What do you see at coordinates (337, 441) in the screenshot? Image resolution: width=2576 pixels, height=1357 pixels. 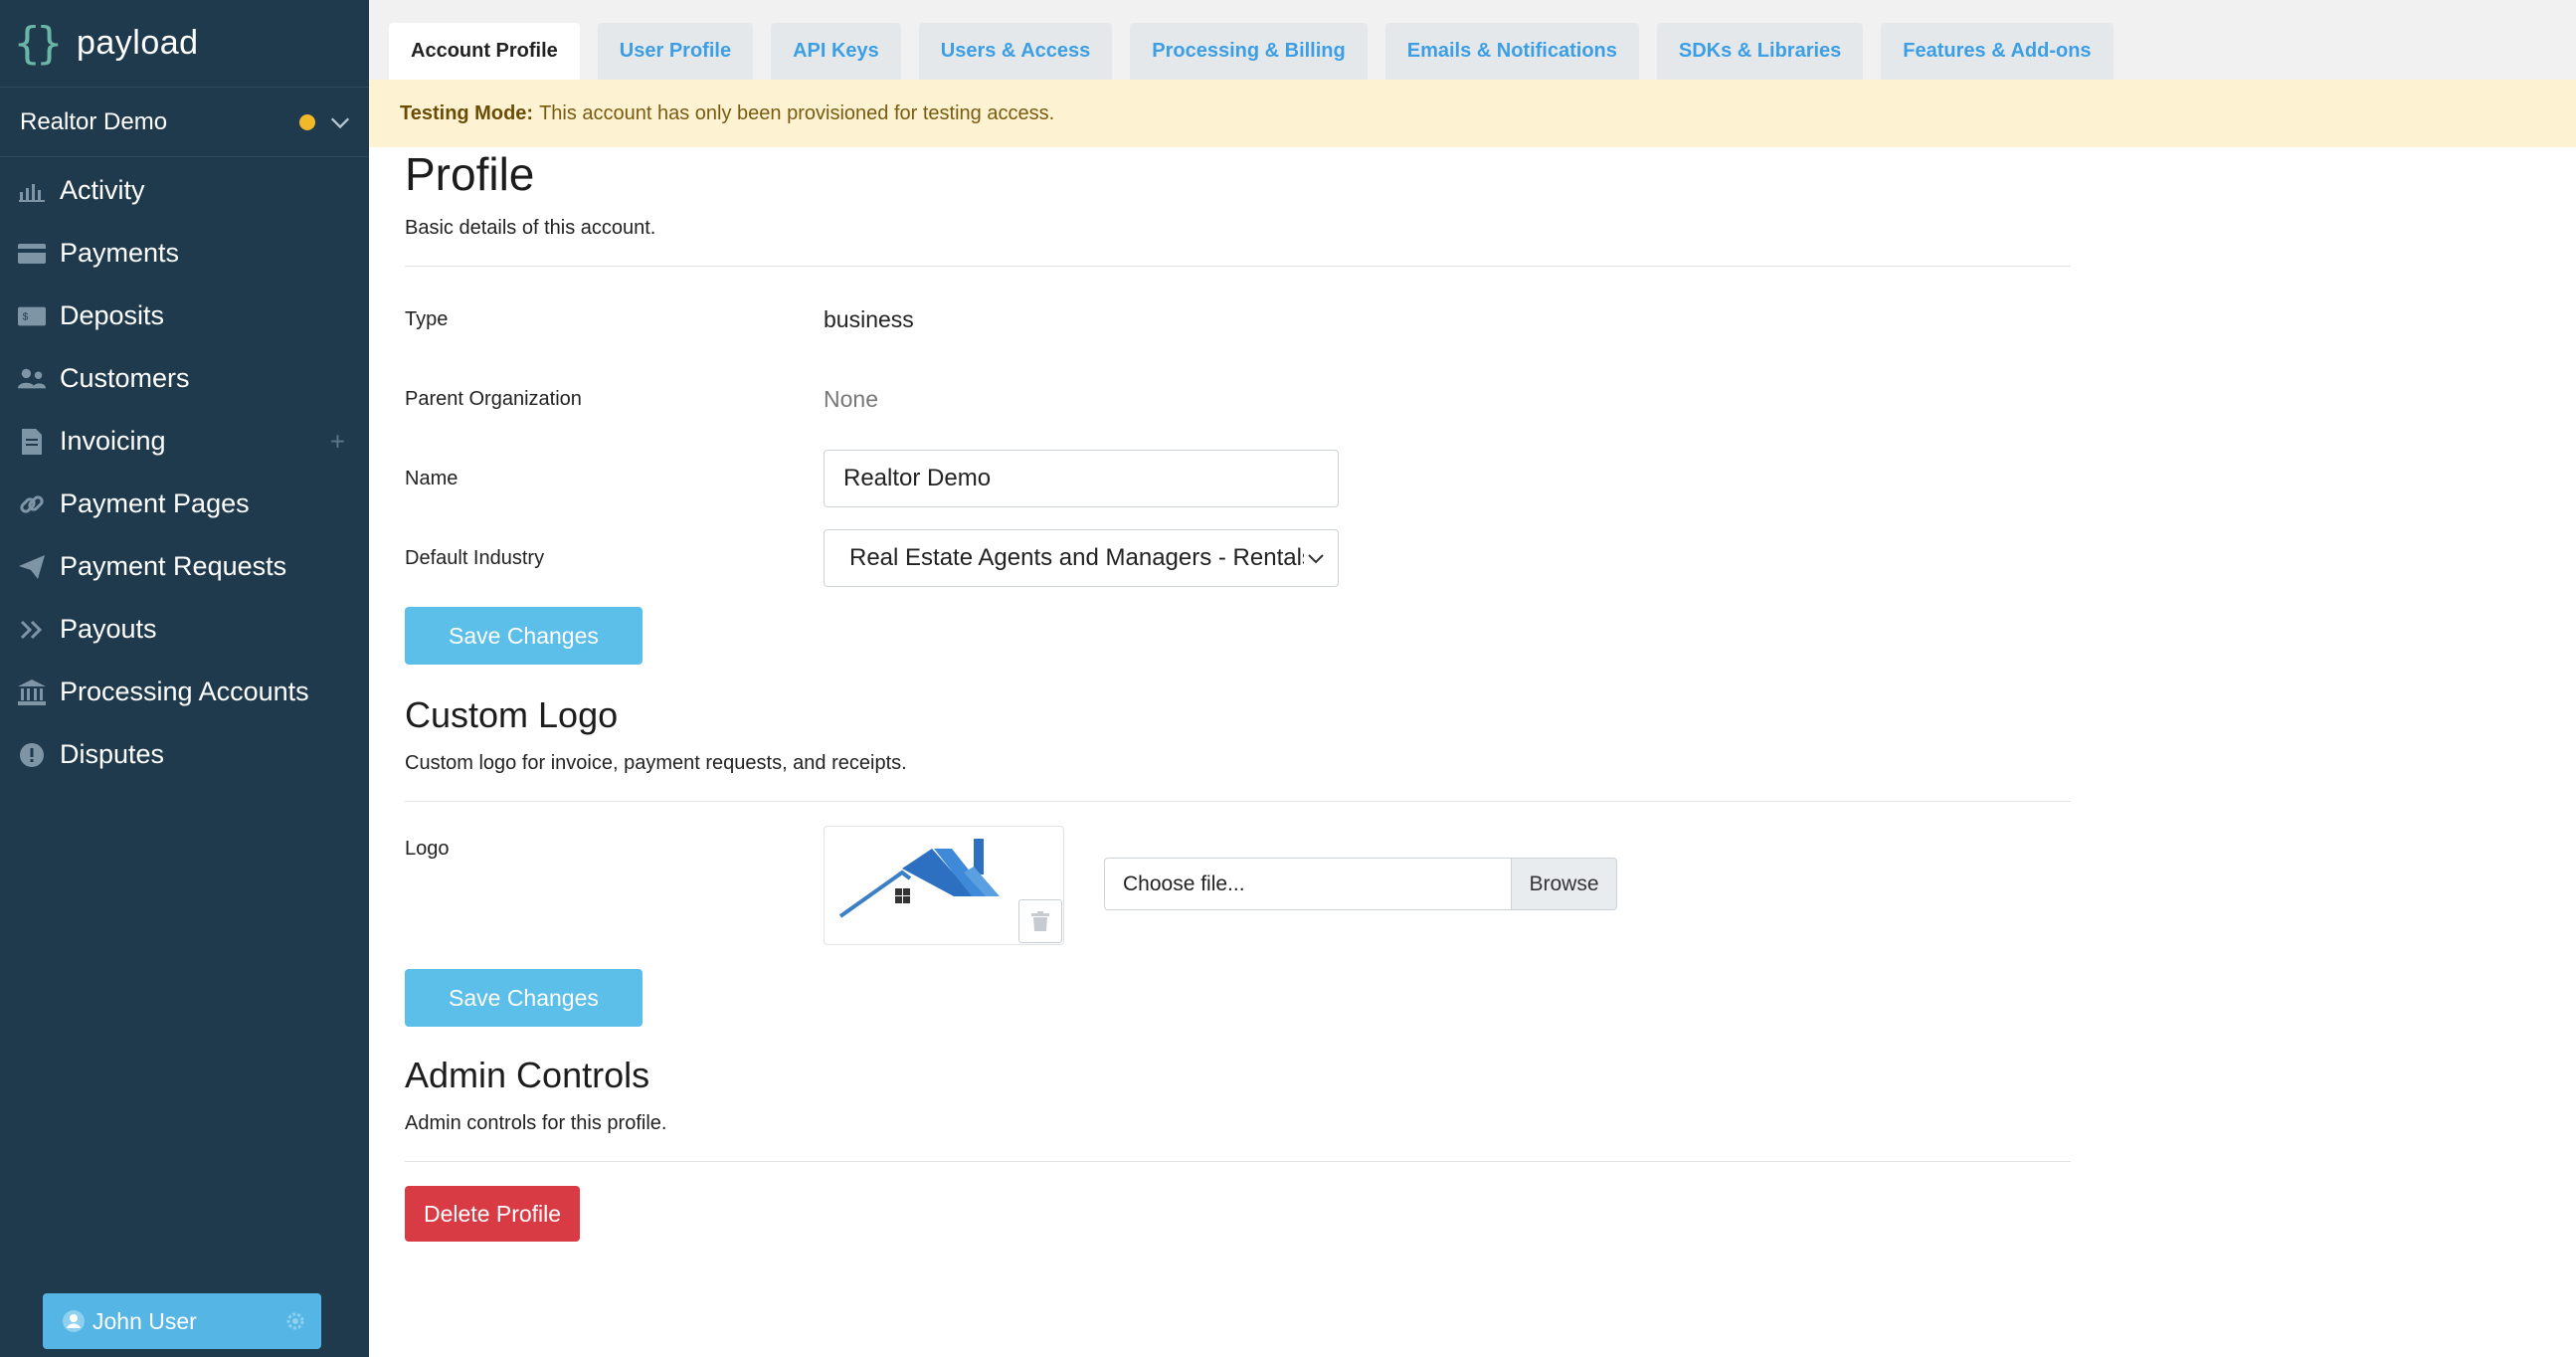 I see `add-invoice-icon: +` at bounding box center [337, 441].